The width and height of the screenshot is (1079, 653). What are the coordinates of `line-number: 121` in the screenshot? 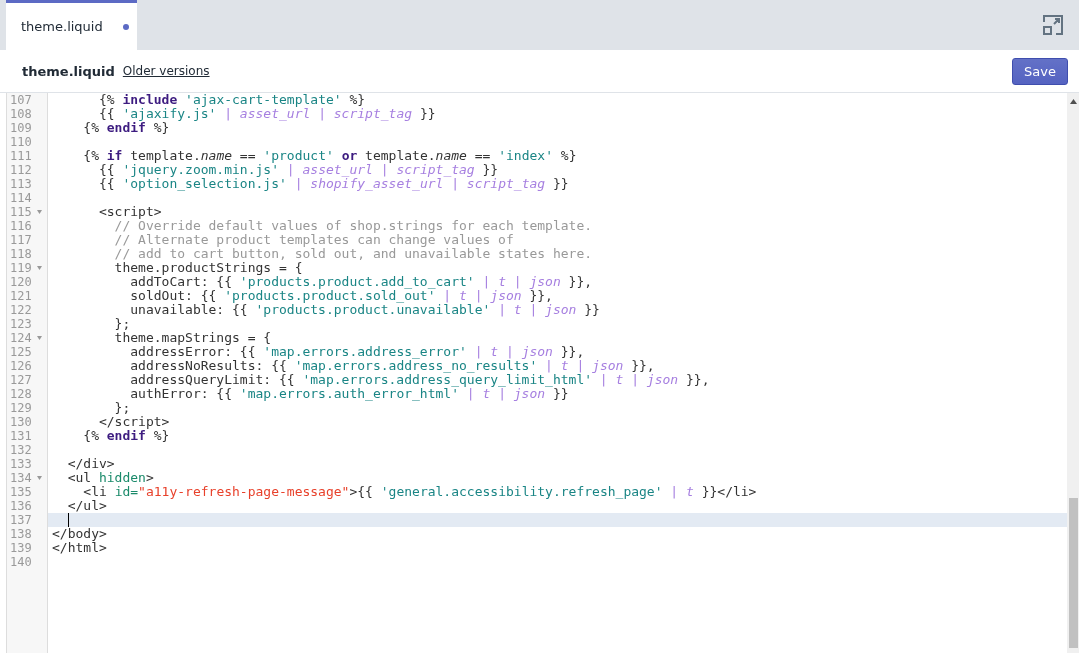 It's located at (21, 296).